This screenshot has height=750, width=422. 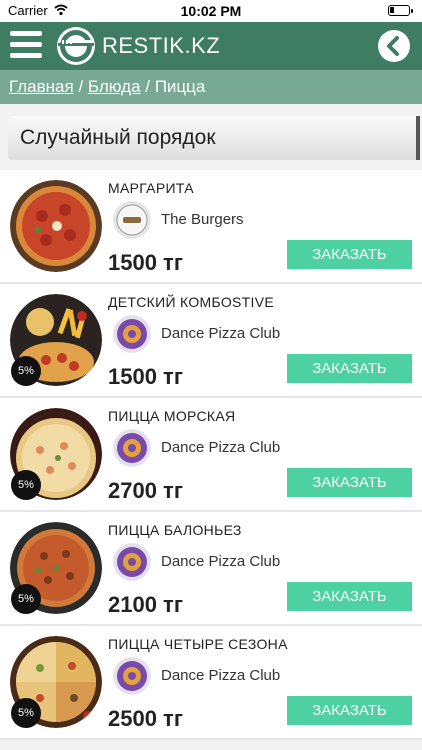 What do you see at coordinates (161, 45) in the screenshot?
I see `brand-name: RESTIK.KZ` at bounding box center [161, 45].